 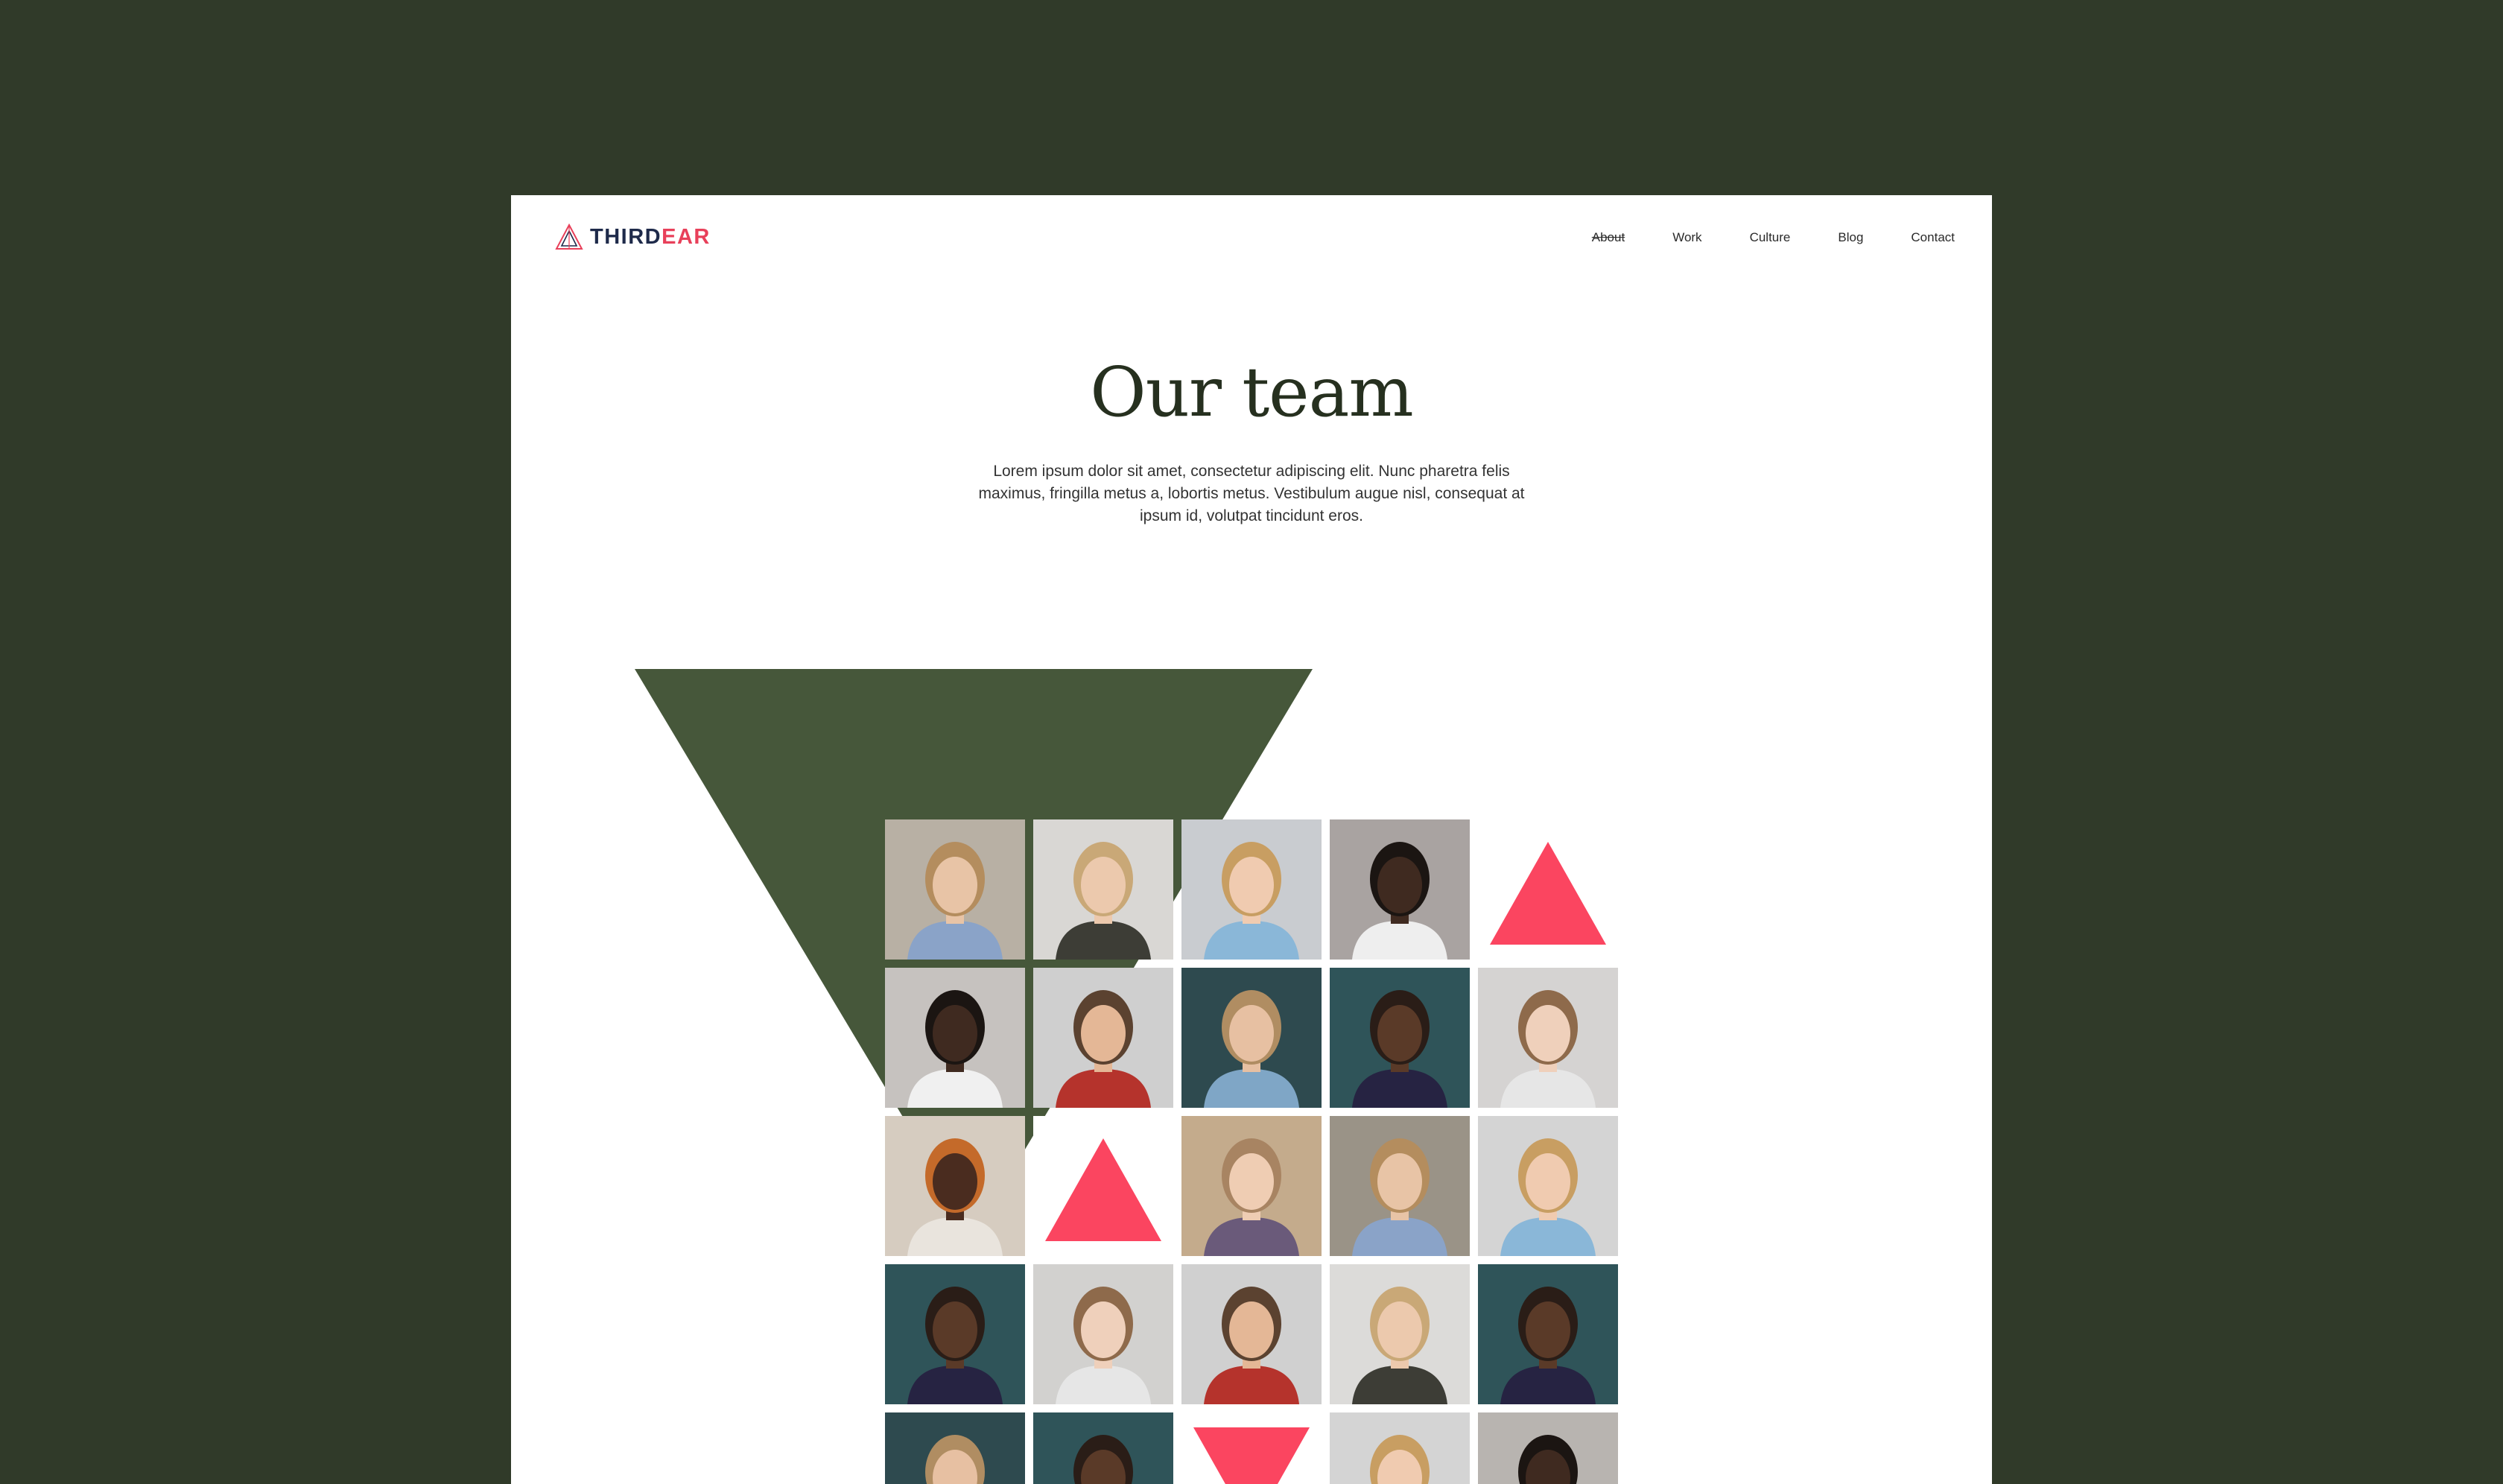 I want to click on logo: THIRDEAR, so click(x=632, y=237).